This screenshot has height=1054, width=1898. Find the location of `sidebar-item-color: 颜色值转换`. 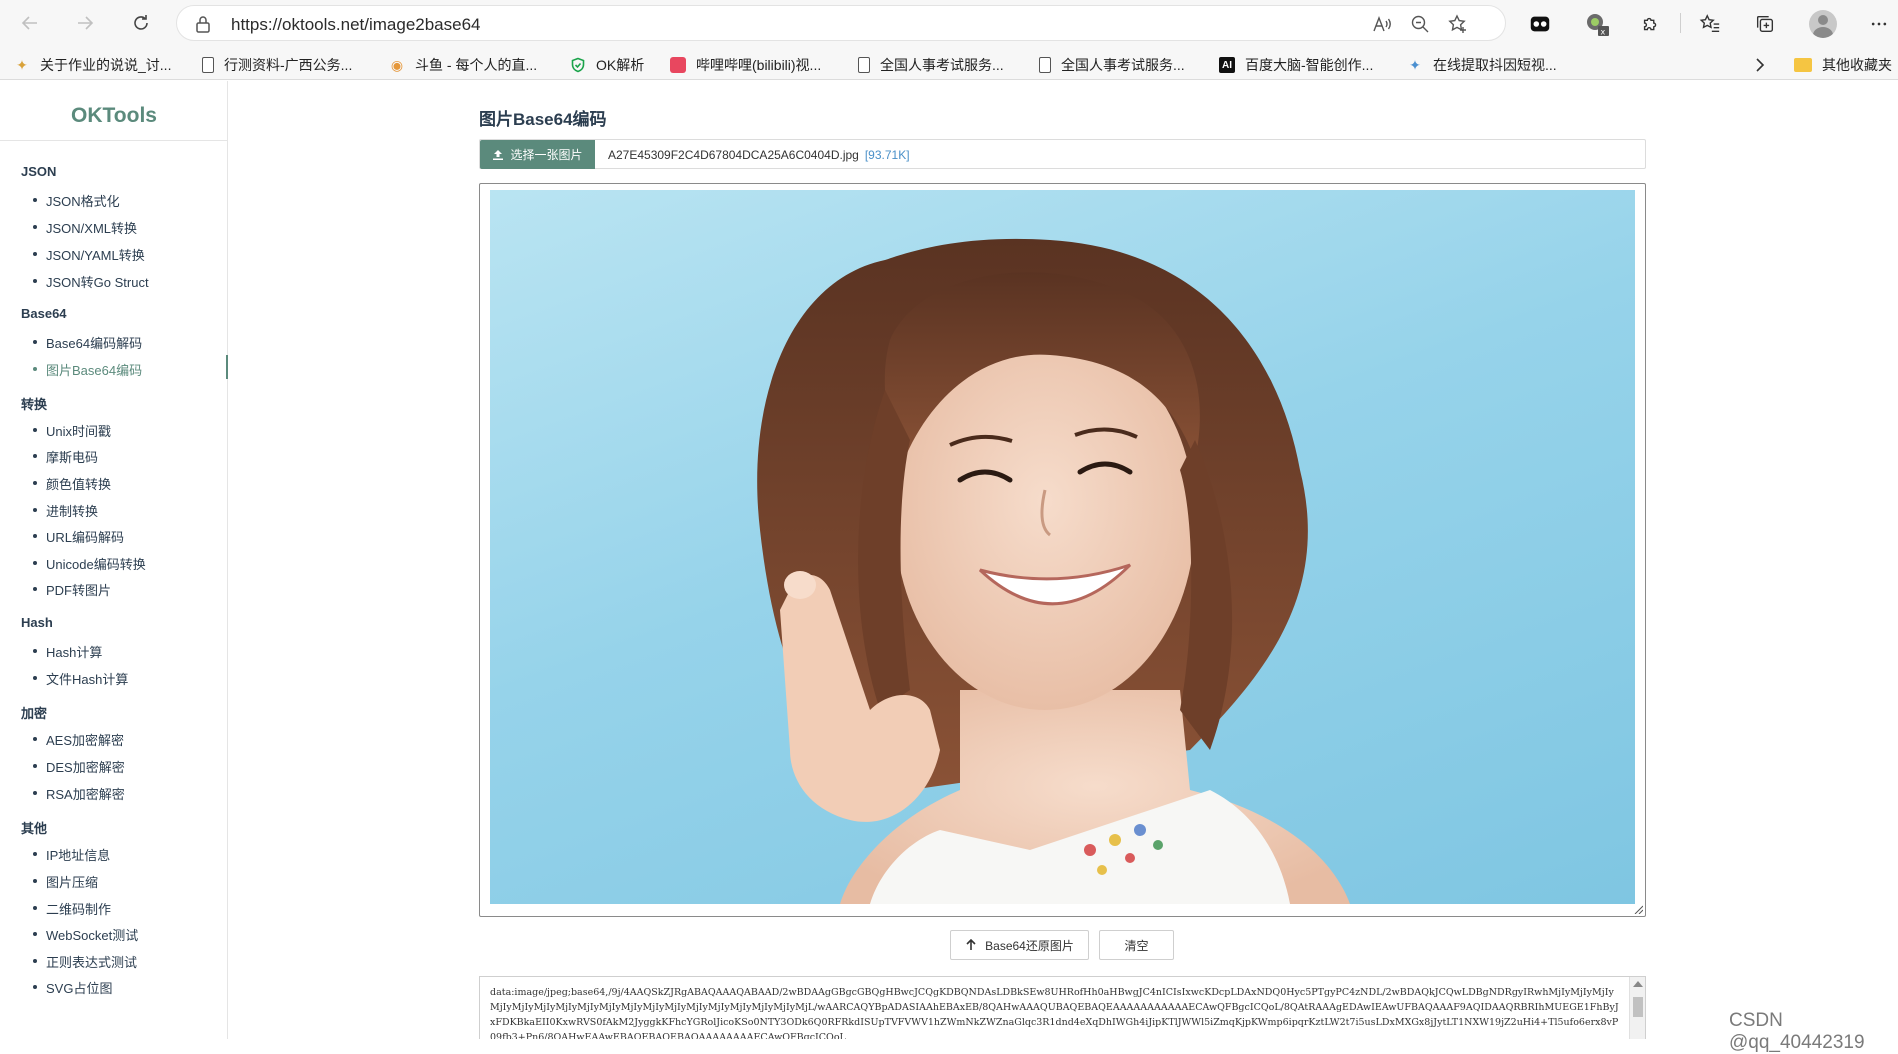

sidebar-item-color: 颜色值转换 is located at coordinates (71, 483).